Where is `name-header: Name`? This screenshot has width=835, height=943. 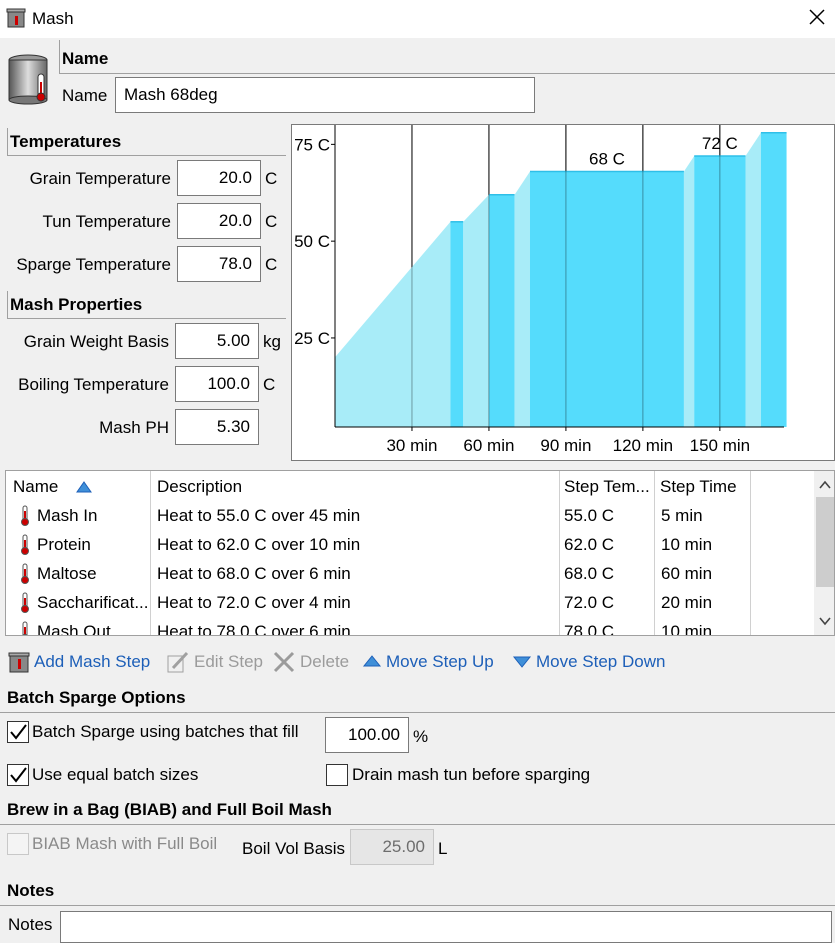
name-header: Name is located at coordinates (85, 58).